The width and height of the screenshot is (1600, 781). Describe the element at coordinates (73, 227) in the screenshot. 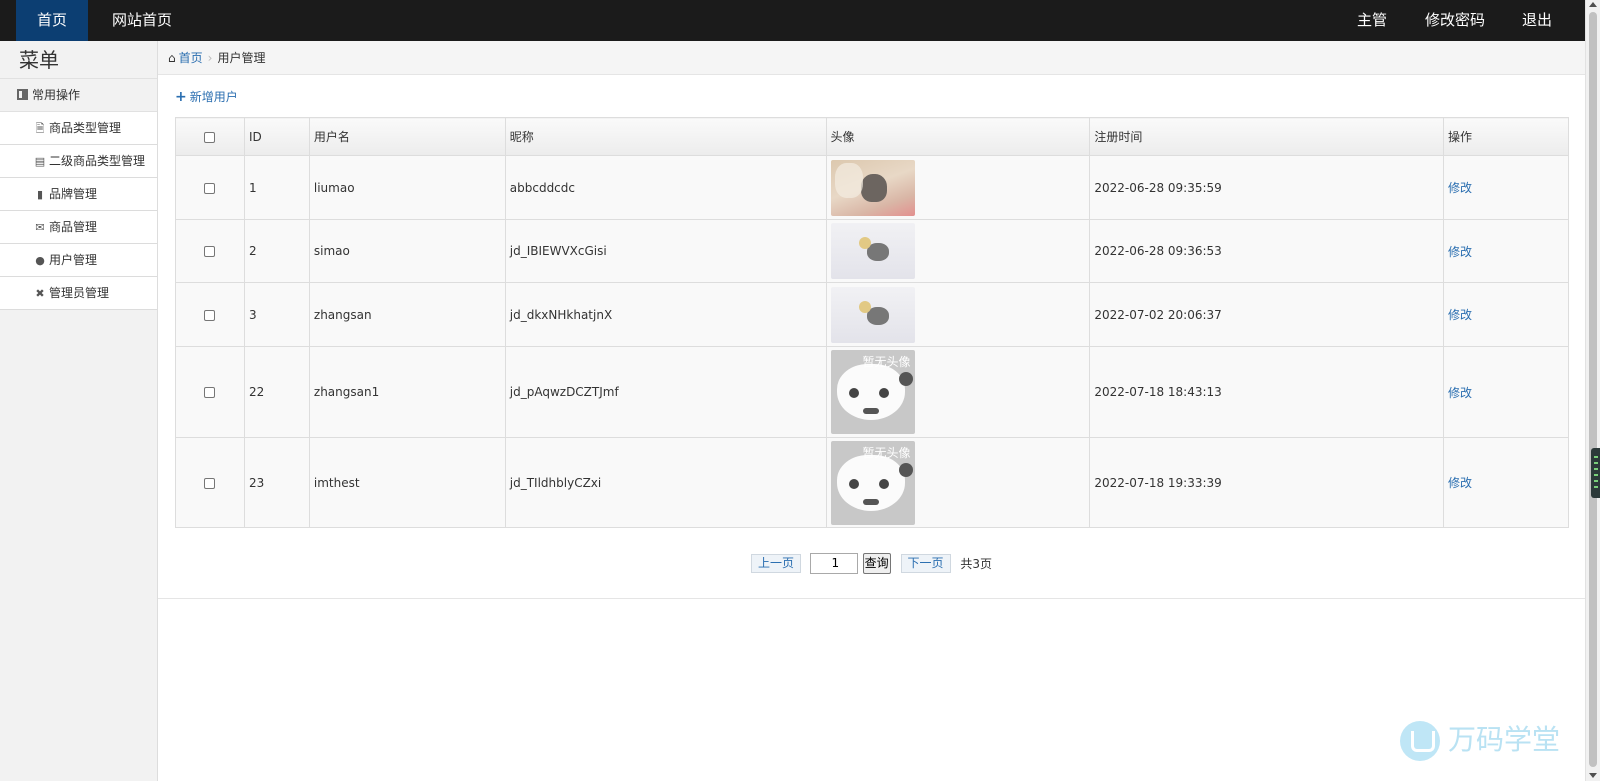

I see `sidebar-item-label: 商品管理` at that location.